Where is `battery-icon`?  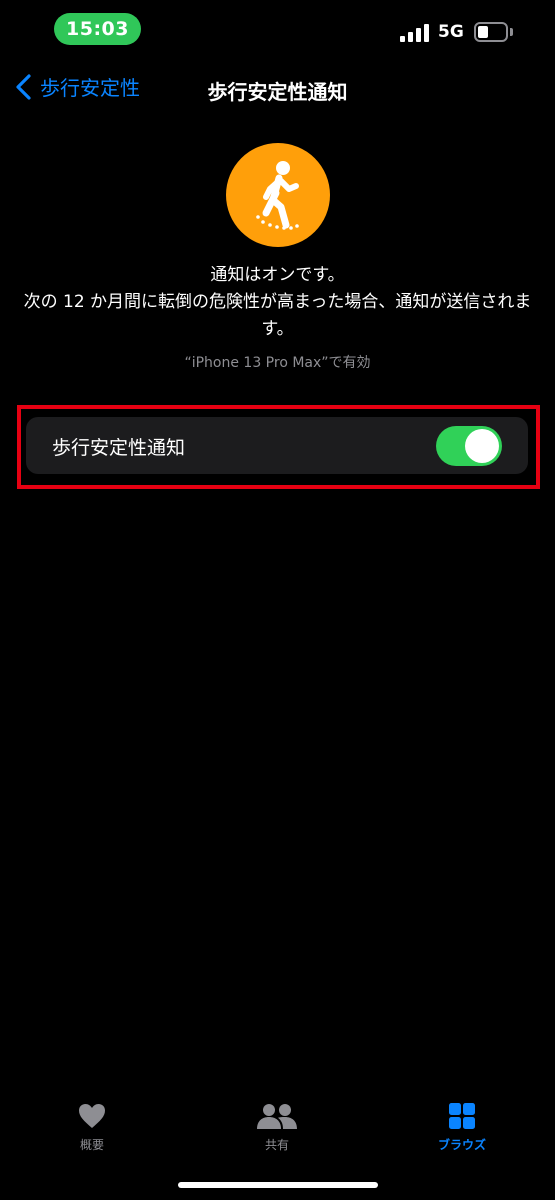 battery-icon is located at coordinates (491, 32).